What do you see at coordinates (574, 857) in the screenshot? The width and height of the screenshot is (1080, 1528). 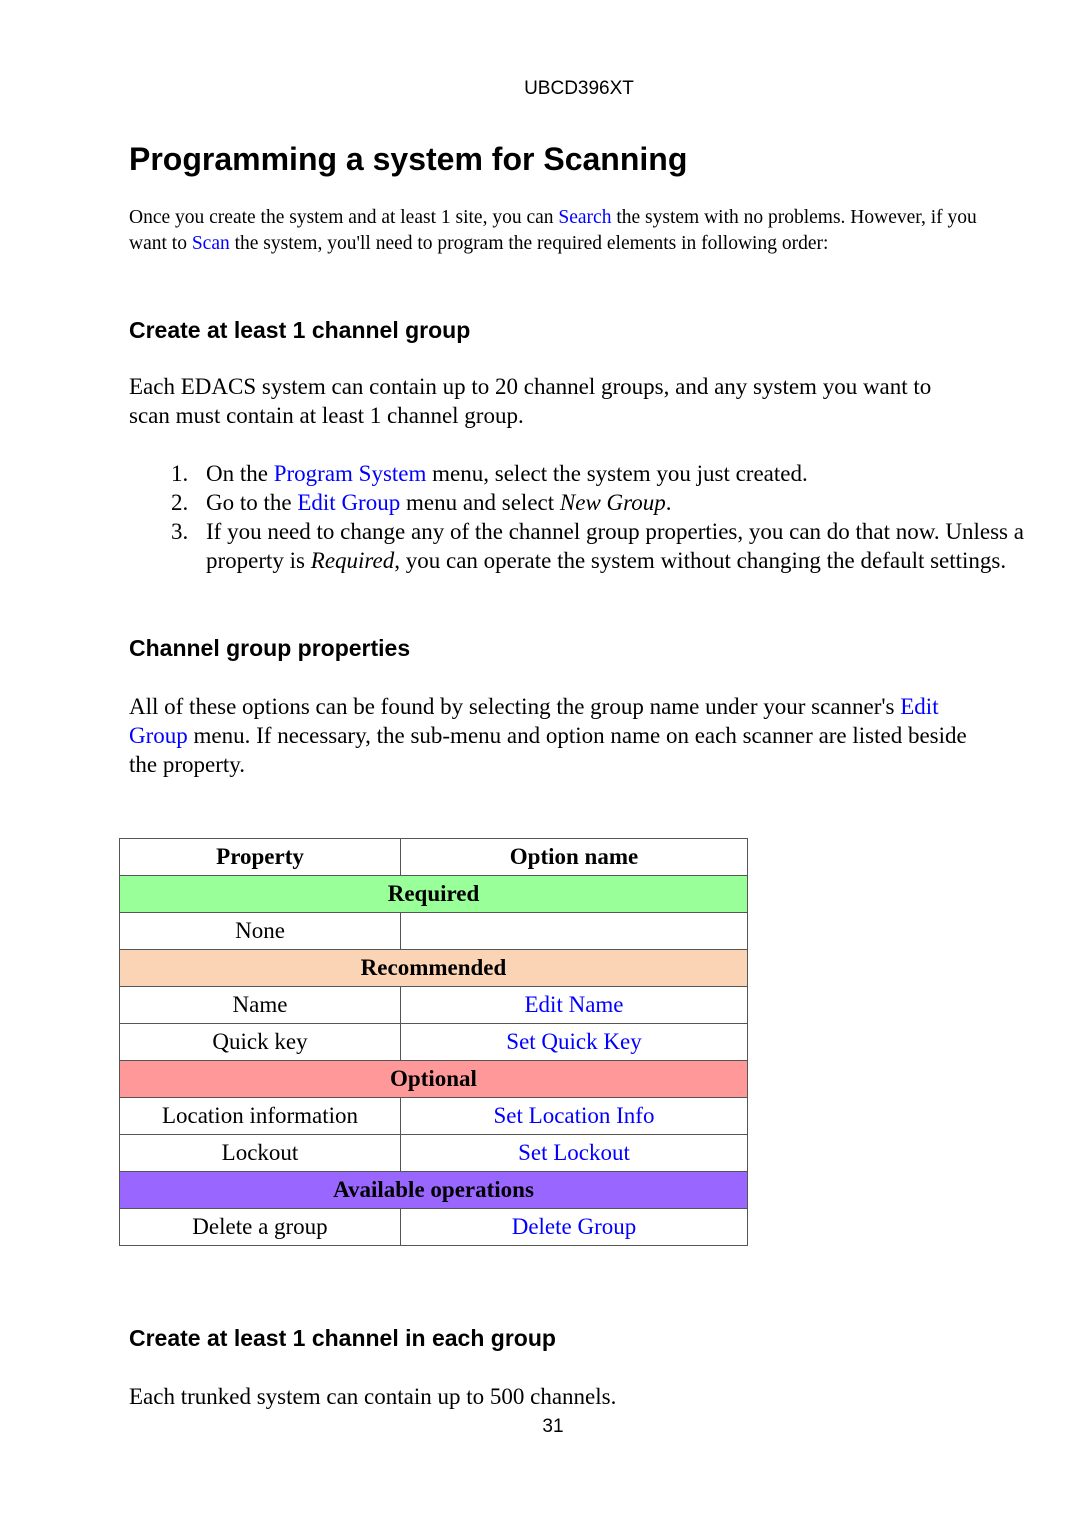 I see `header-option-name: Option name` at bounding box center [574, 857].